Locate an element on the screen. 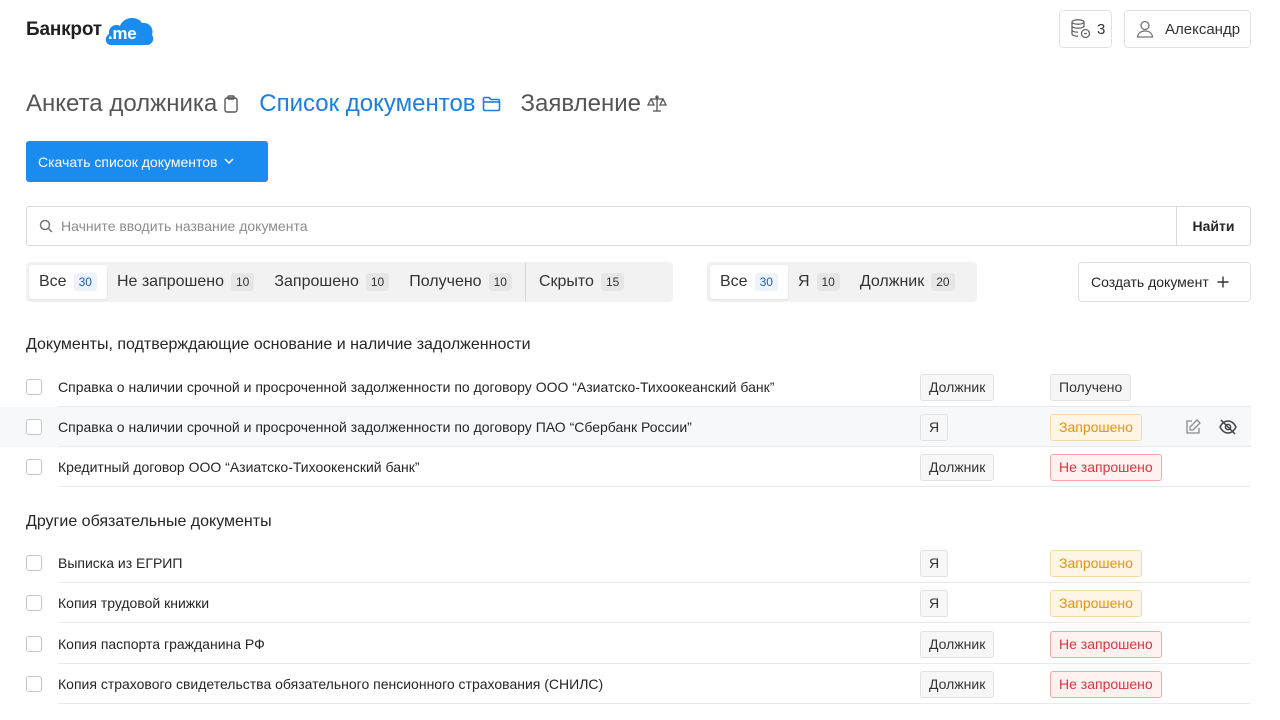  search-bar: Найти is located at coordinates (638, 226).